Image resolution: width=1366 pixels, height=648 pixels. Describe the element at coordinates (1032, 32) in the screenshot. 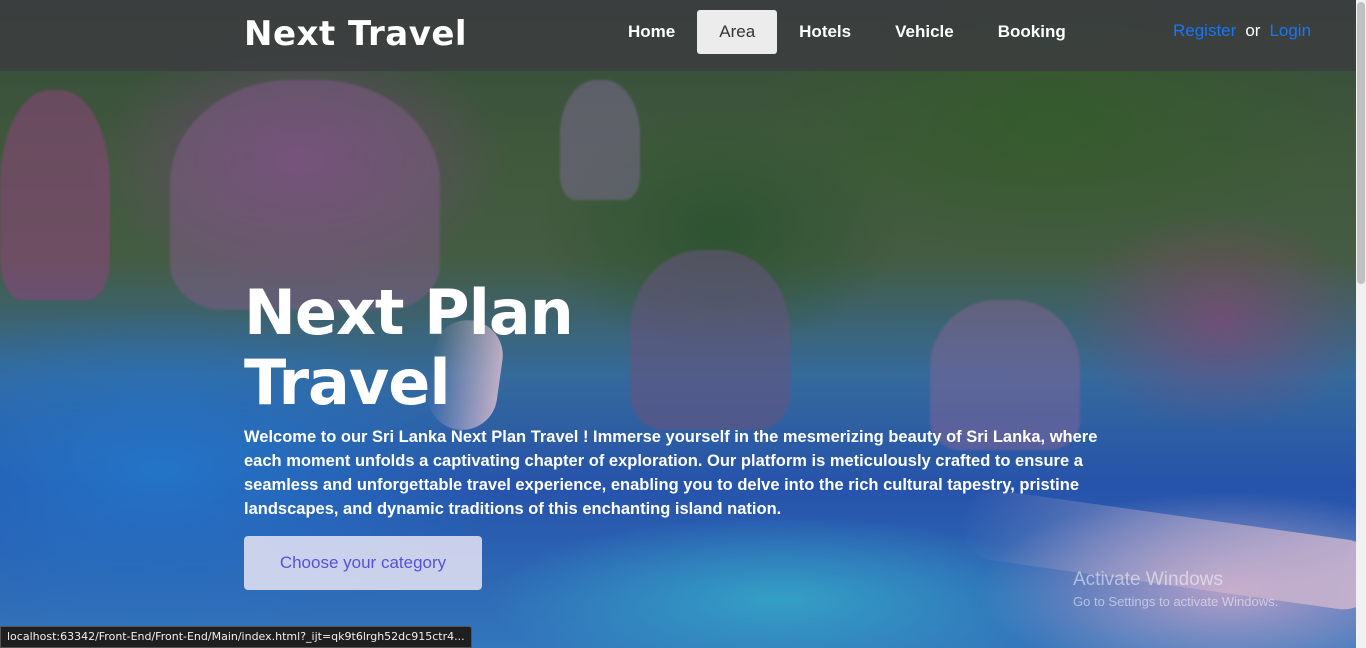

I see `nav-booking: Booking` at that location.